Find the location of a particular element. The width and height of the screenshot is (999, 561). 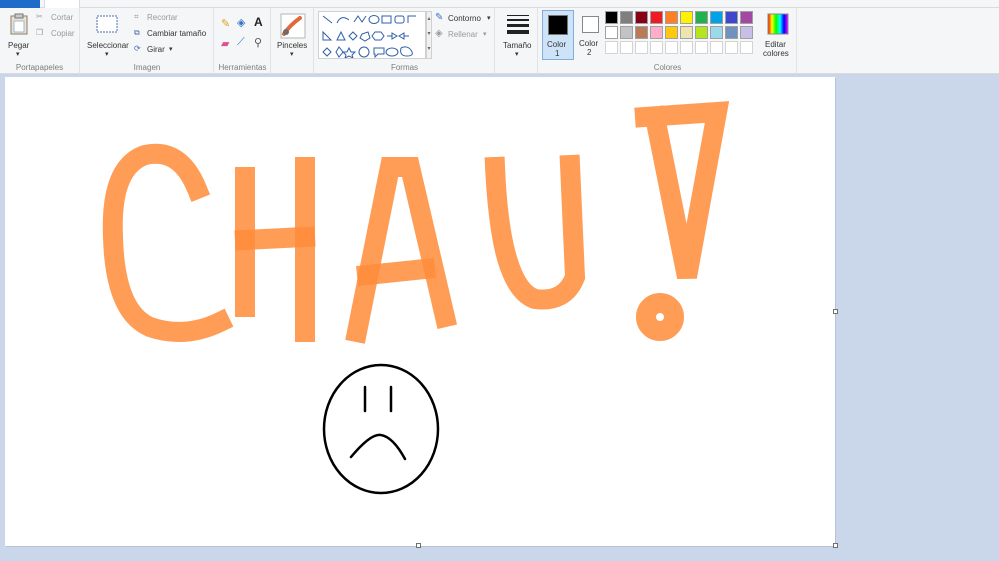

cut-label: Cortar is located at coordinates (62, 17).